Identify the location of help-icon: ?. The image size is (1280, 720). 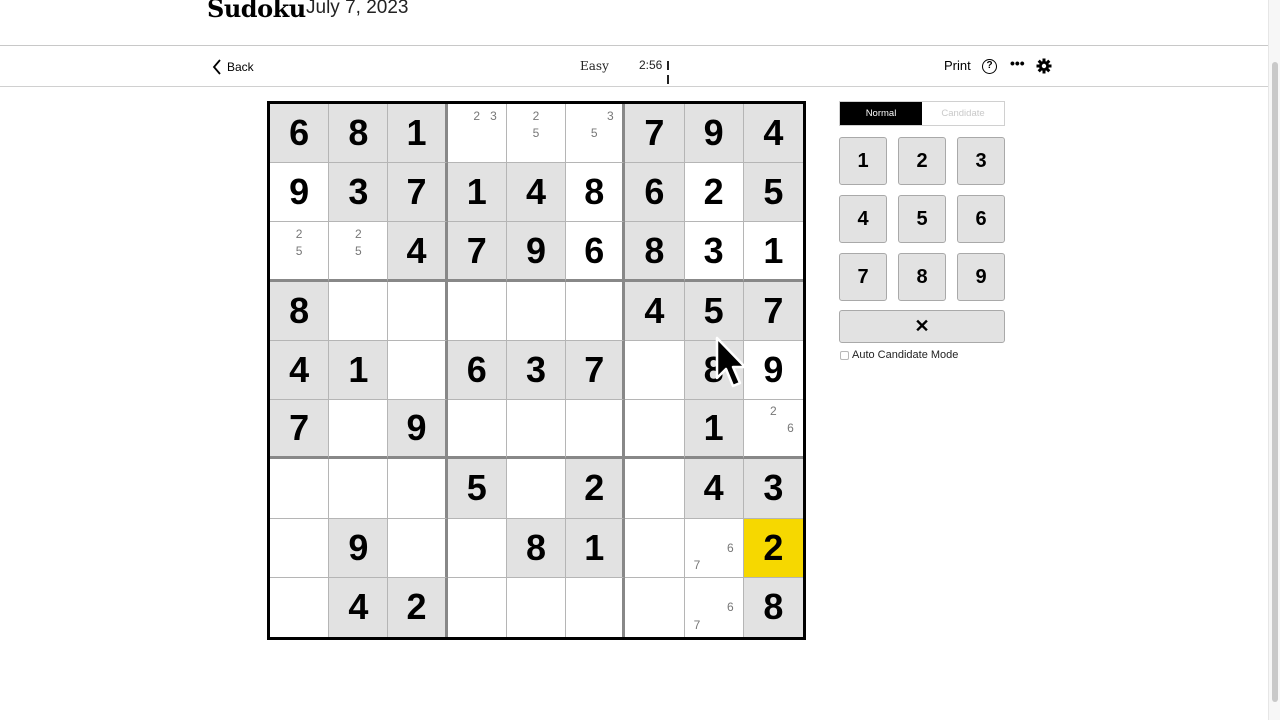
(989, 66).